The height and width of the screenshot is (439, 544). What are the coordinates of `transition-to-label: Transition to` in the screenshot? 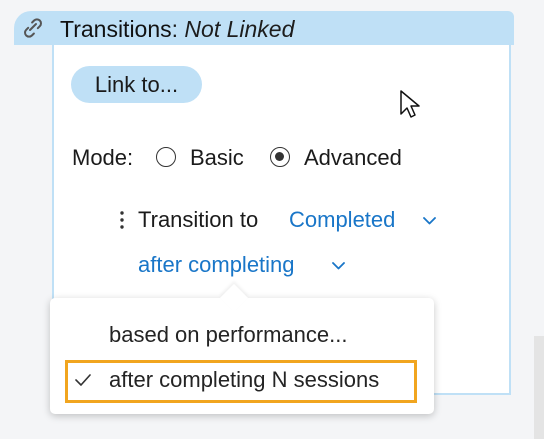 It's located at (198, 219).